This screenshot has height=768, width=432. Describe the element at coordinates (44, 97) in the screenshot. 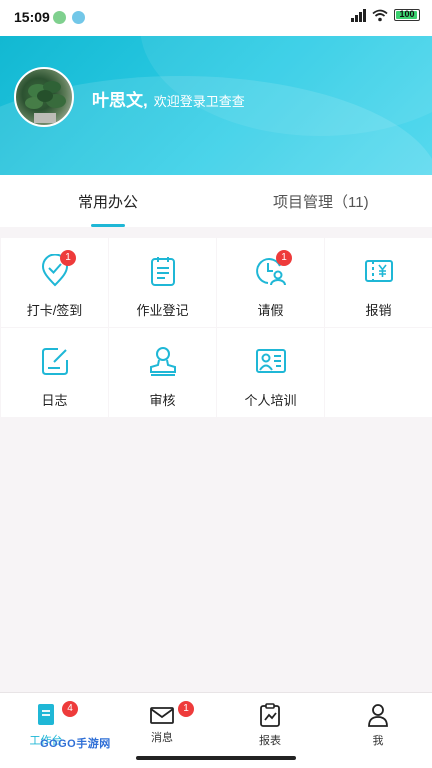

I see `avatar` at that location.